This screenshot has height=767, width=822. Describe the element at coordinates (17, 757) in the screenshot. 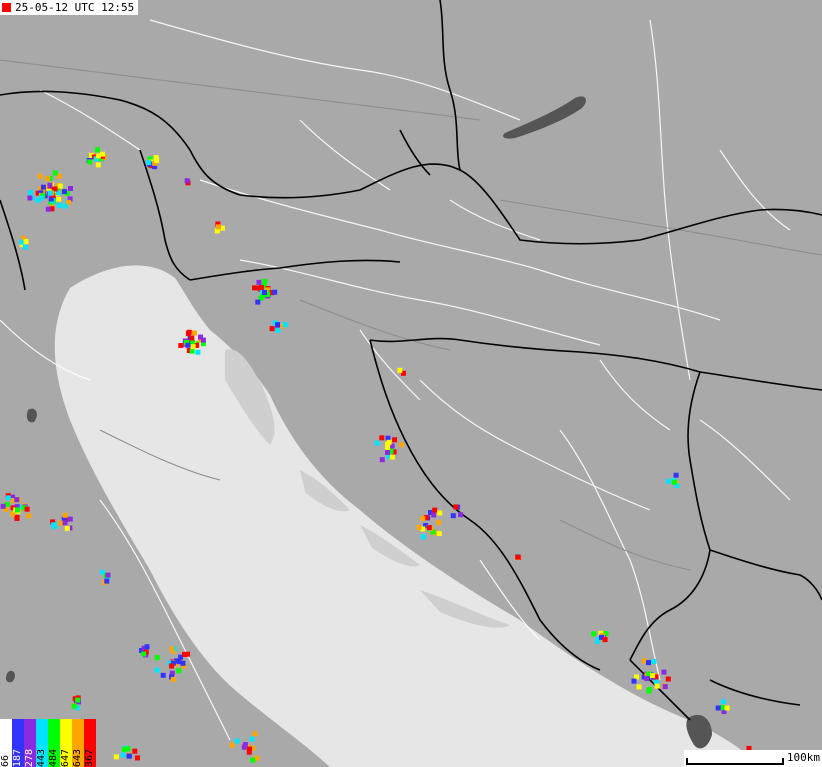

I see `legend-bin-label: 187` at that location.